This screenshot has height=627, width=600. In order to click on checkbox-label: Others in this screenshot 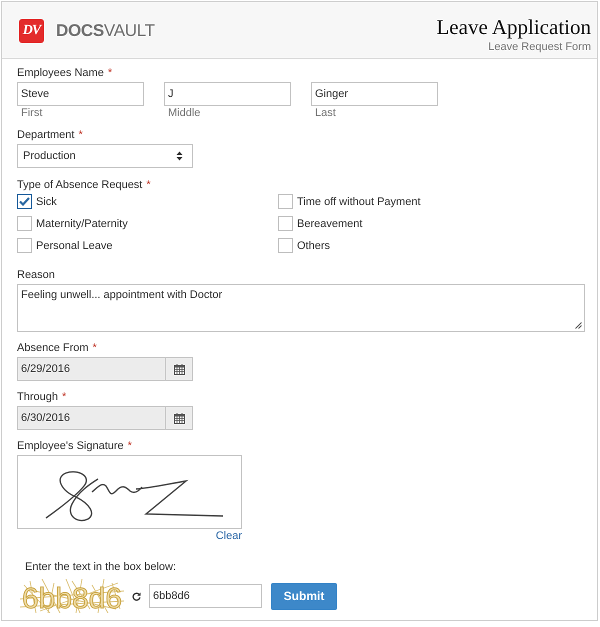, I will do `click(313, 246)`.